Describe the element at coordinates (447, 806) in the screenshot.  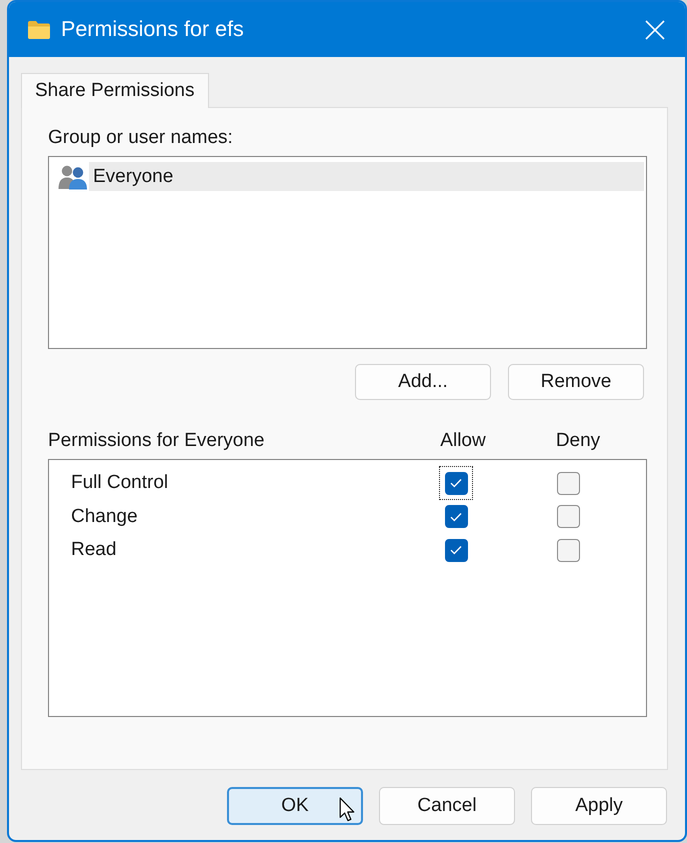
I see `dialog-button: Cancel` at that location.